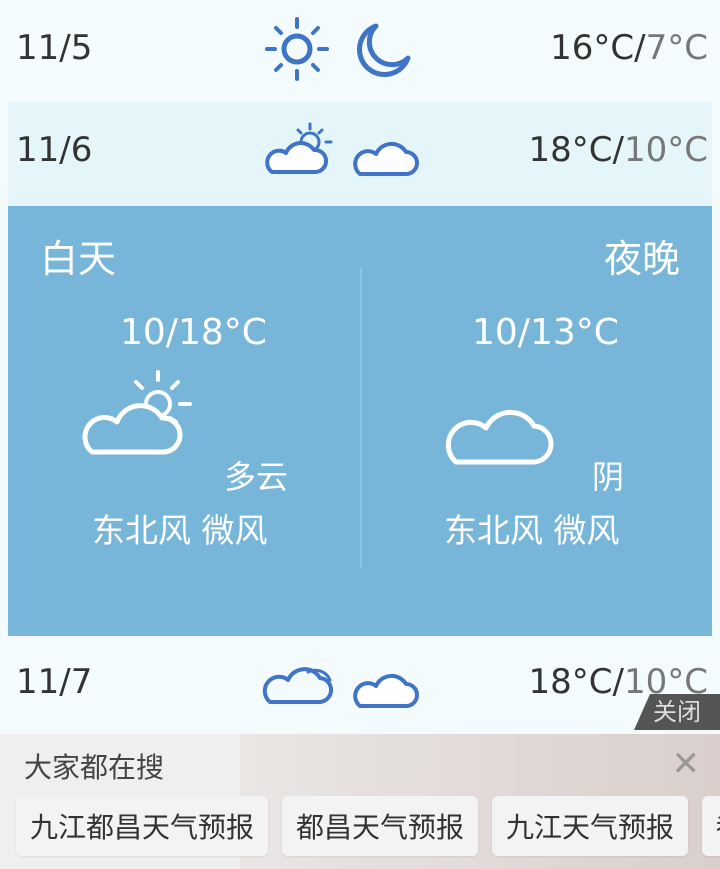 The width and height of the screenshot is (720, 869). What do you see at coordinates (54, 150) in the screenshot?
I see `forecast-date: 11/6` at bounding box center [54, 150].